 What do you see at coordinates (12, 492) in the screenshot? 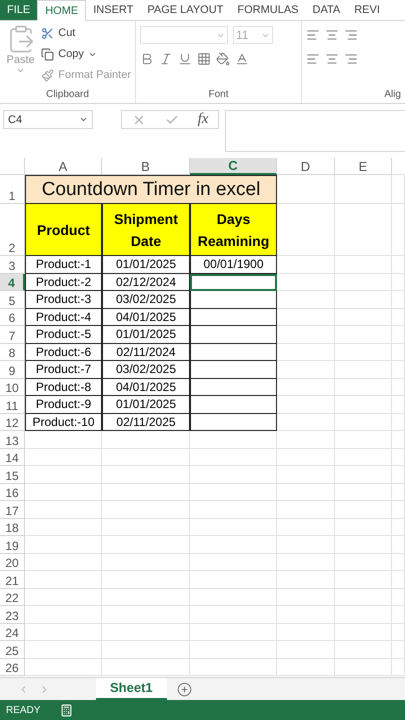
I see `row-header: 16` at bounding box center [12, 492].